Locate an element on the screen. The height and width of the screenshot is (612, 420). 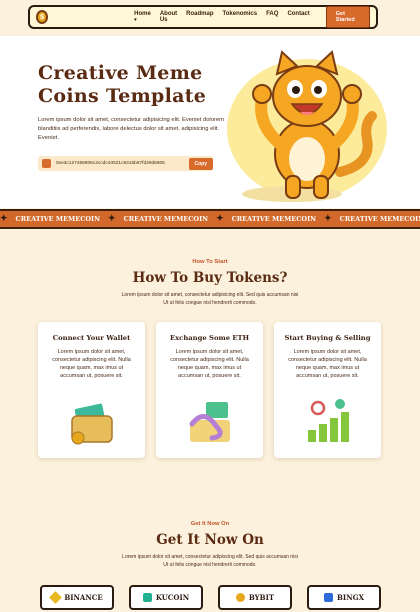
menu-item-about: About Us is located at coordinates (168, 17).